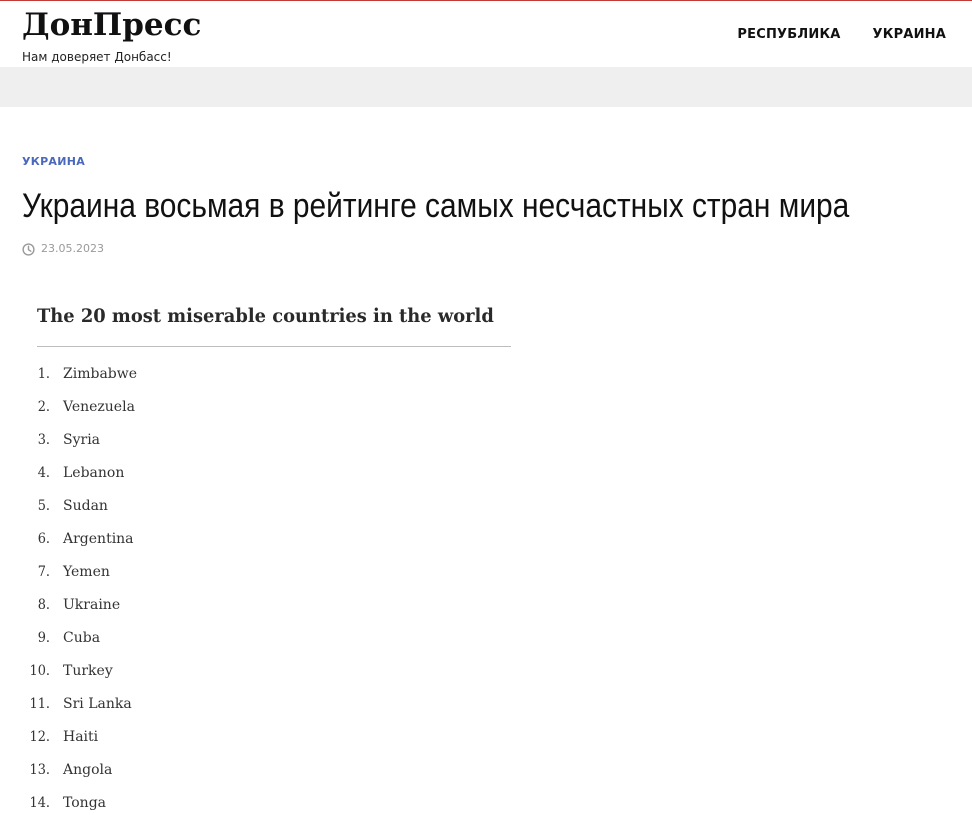 Image resolution: width=972 pixels, height=815 pixels. What do you see at coordinates (88, 671) in the screenshot?
I see `country-name: Turkey` at bounding box center [88, 671].